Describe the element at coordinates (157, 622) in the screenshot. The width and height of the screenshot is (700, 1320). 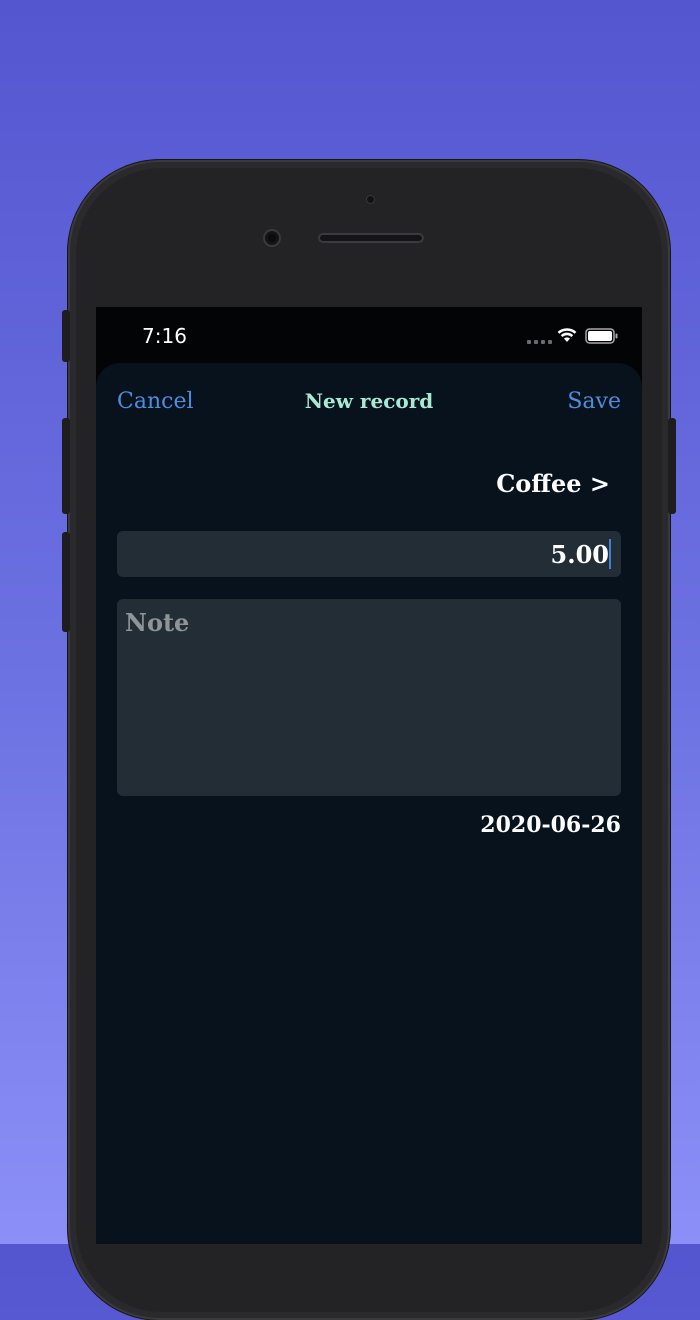
I see `note-placeholder: Note` at that location.